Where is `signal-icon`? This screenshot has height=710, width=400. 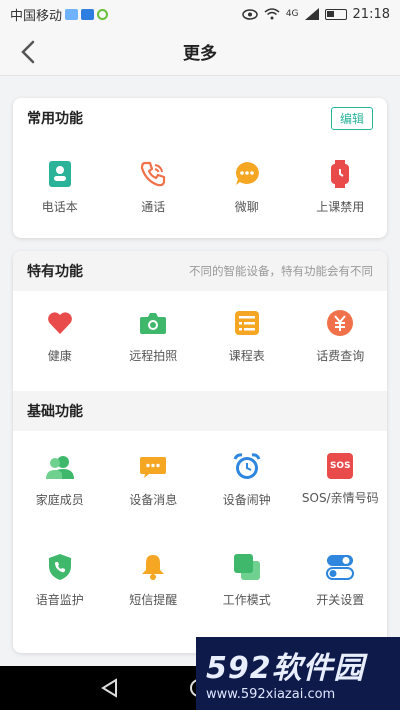 signal-icon is located at coordinates (311, 14).